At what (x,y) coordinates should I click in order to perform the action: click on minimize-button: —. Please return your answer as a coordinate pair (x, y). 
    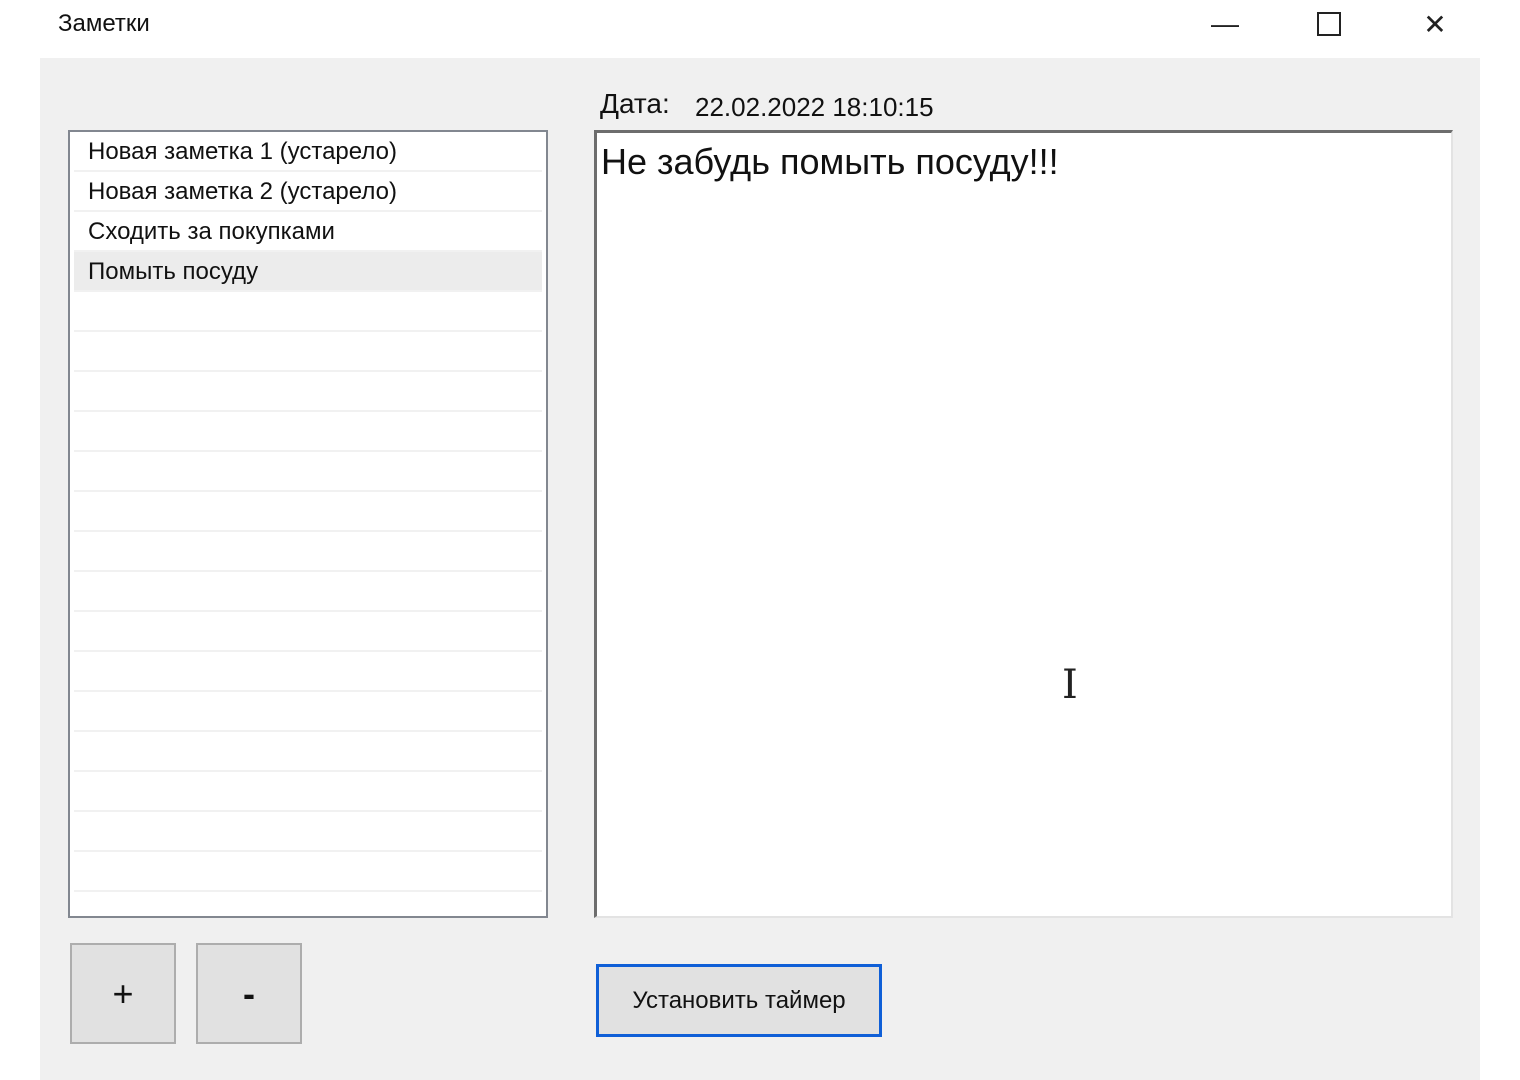
    Looking at the image, I should click on (1225, 24).